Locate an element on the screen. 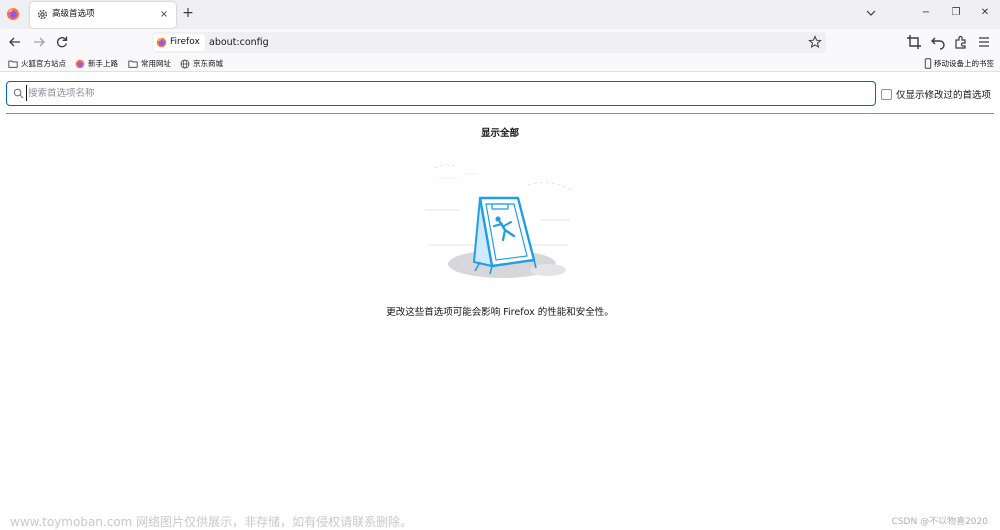 The width and height of the screenshot is (1000, 530). minimize-button: − is located at coordinates (926, 13).